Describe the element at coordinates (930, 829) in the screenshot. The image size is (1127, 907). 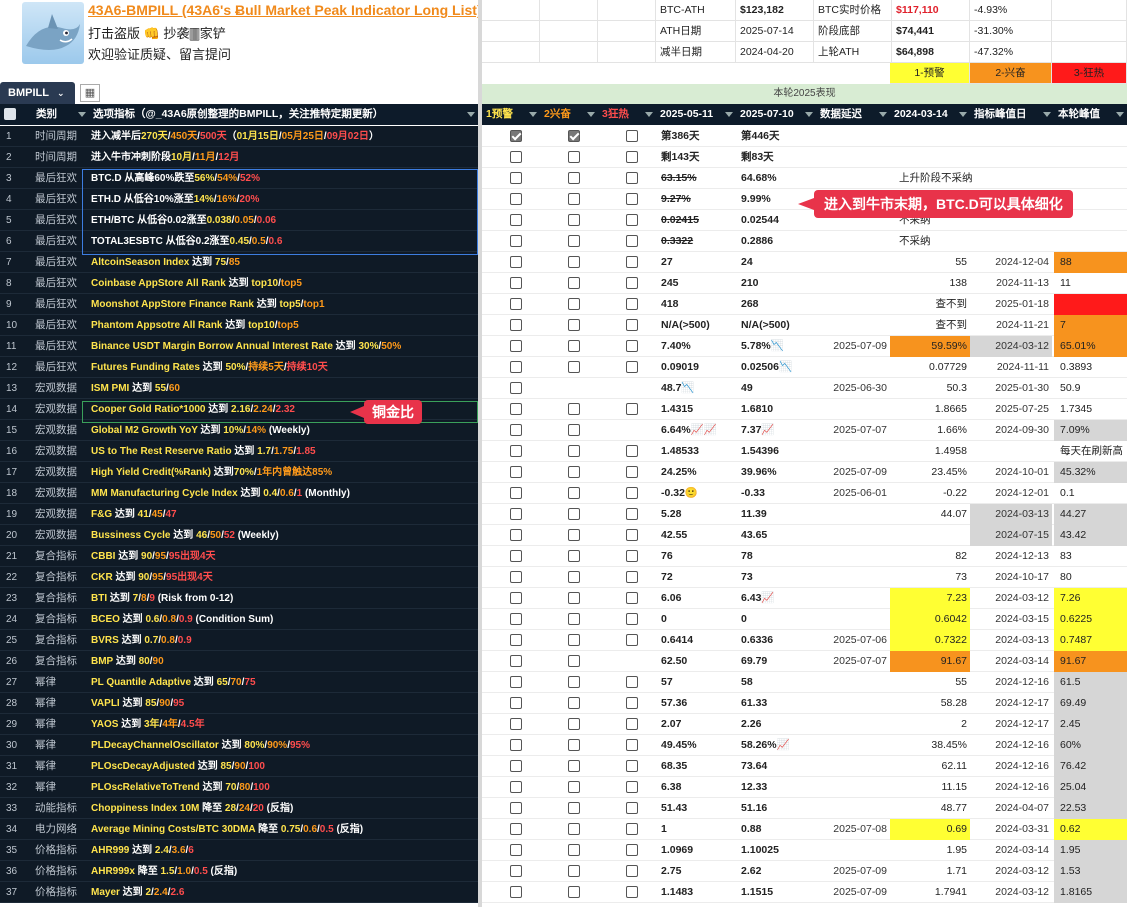
I see `value-2024-03-14: 0.69` at that location.